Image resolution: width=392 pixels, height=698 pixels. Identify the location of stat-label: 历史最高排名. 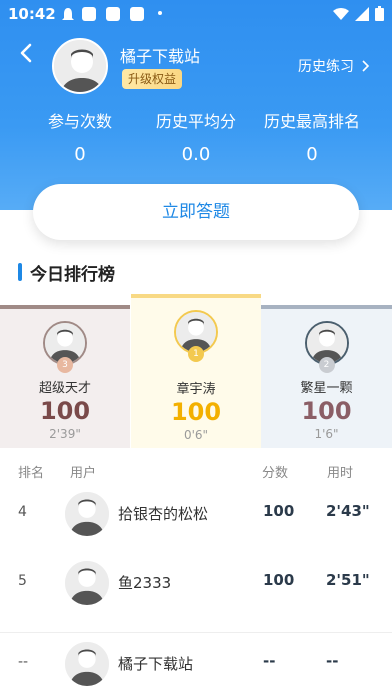
(311, 121).